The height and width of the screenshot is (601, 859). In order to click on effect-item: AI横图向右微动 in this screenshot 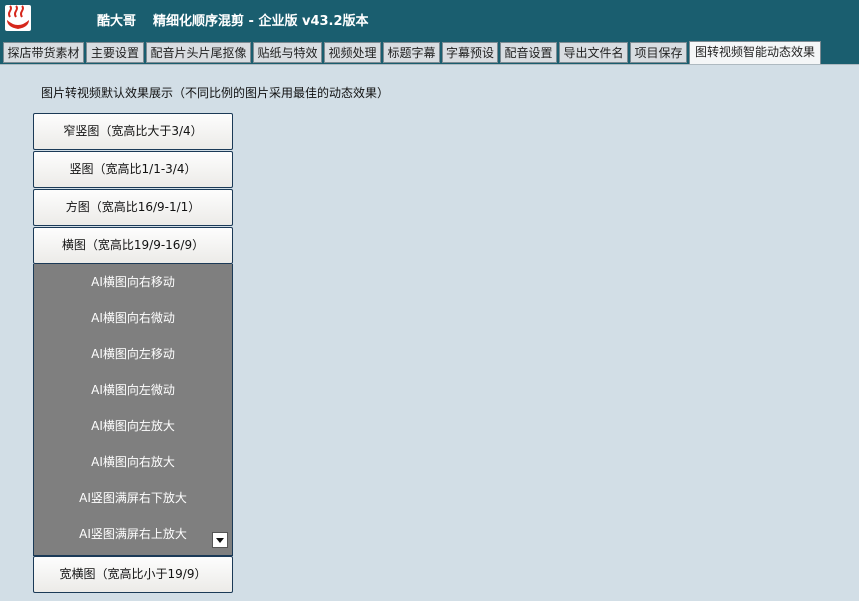, I will do `click(133, 318)`.